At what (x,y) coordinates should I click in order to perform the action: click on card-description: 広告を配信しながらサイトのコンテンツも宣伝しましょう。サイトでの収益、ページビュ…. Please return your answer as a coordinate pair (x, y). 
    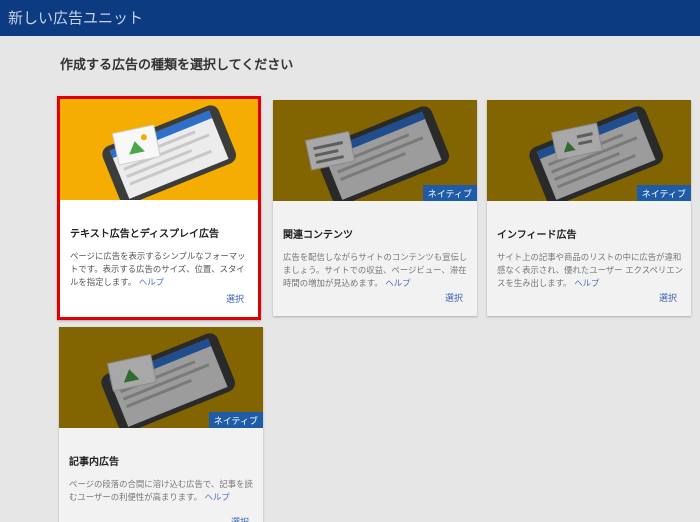
    Looking at the image, I should click on (376, 270).